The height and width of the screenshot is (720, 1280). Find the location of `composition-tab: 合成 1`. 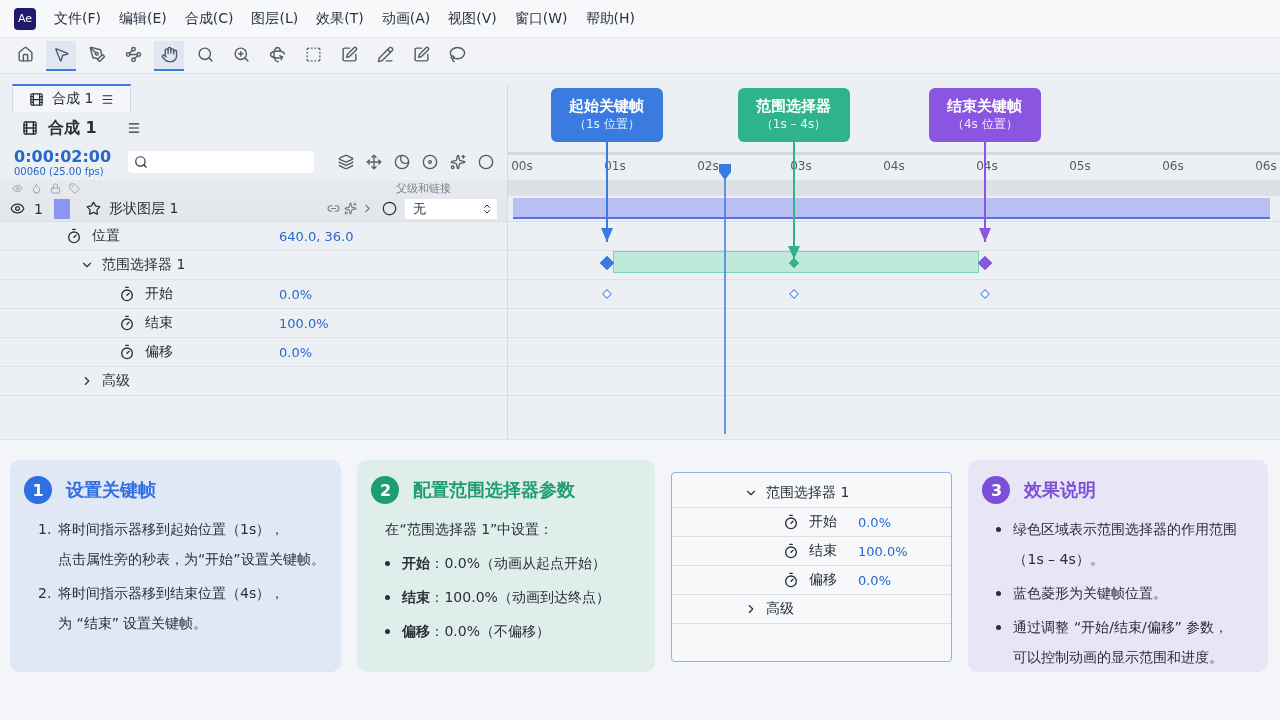

composition-tab: 合成 1 is located at coordinates (72, 98).